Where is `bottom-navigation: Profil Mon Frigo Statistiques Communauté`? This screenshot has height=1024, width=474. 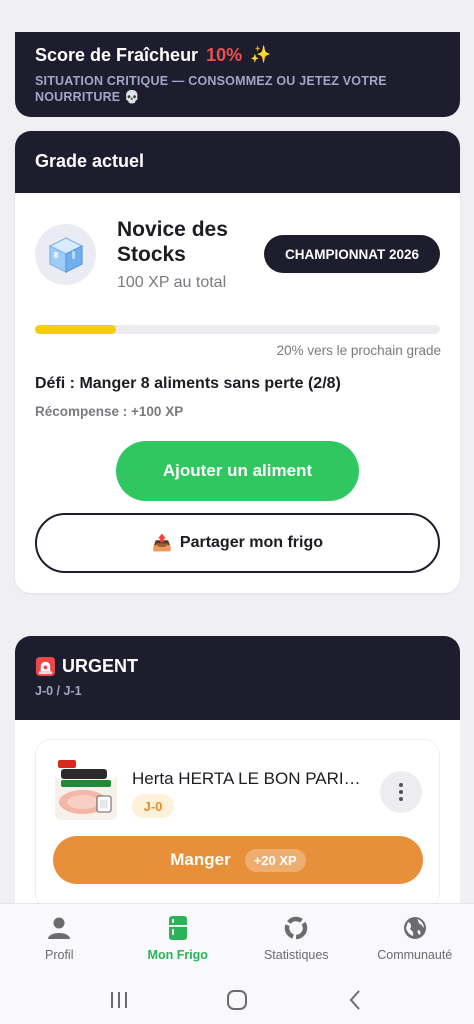
bottom-navigation: Profil Mon Frigo Statistiques Communauté is located at coordinates (237, 939).